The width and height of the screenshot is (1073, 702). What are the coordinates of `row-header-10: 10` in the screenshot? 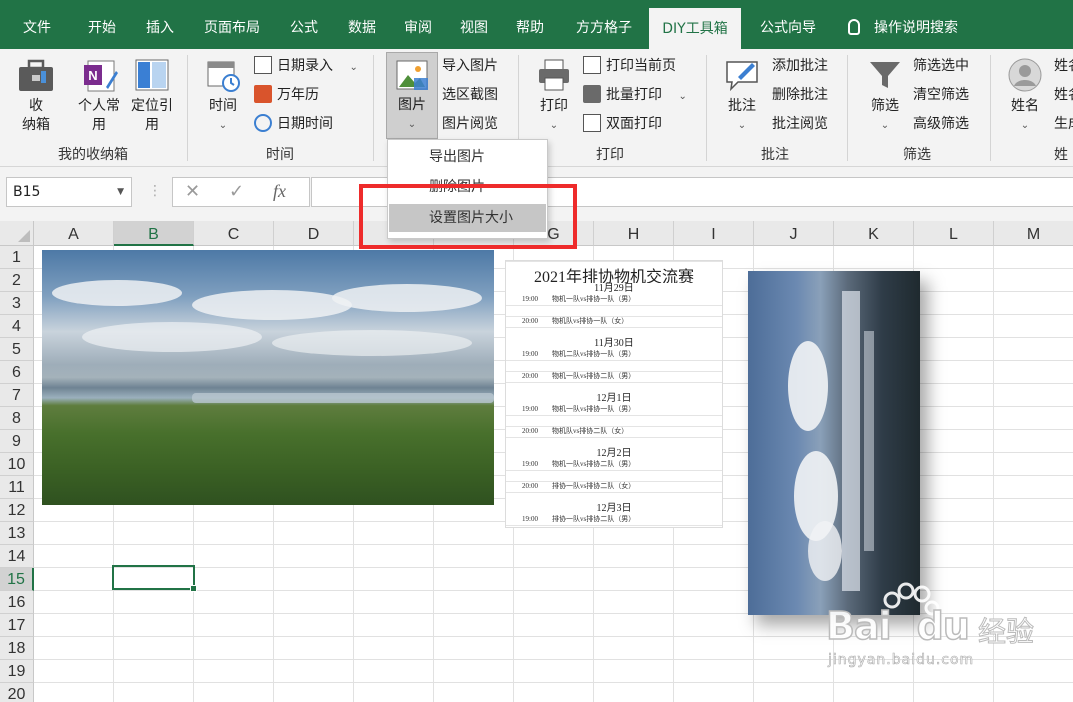 It's located at (17, 464).